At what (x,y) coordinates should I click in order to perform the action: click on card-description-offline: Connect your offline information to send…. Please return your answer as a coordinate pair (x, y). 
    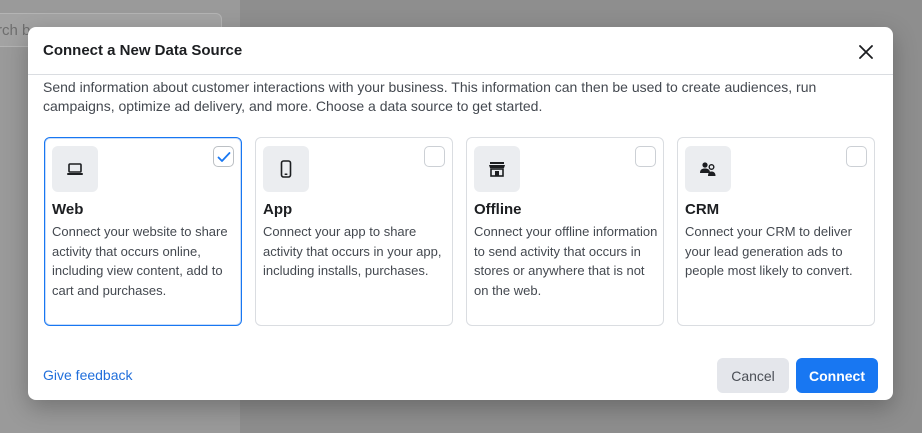
    Looking at the image, I should click on (566, 261).